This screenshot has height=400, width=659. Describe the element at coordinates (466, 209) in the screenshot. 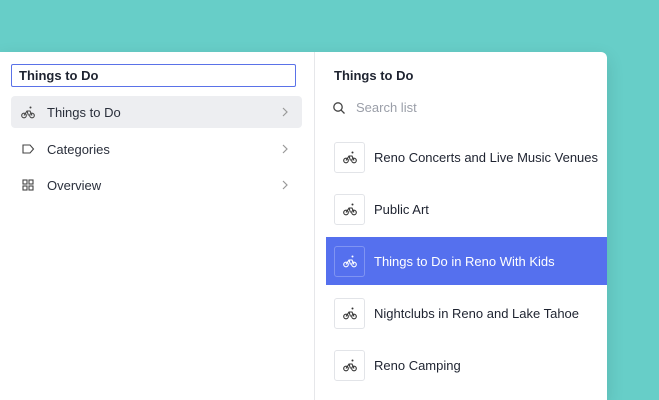

I see `list-item: Public Art` at that location.